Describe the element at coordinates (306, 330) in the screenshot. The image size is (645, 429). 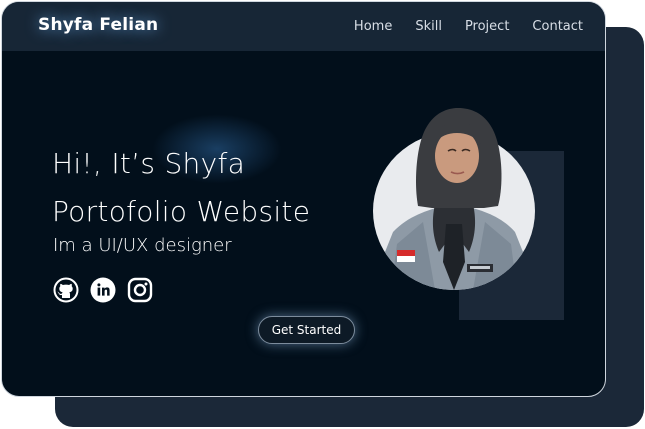
I see `get-started-button: Get Started` at that location.